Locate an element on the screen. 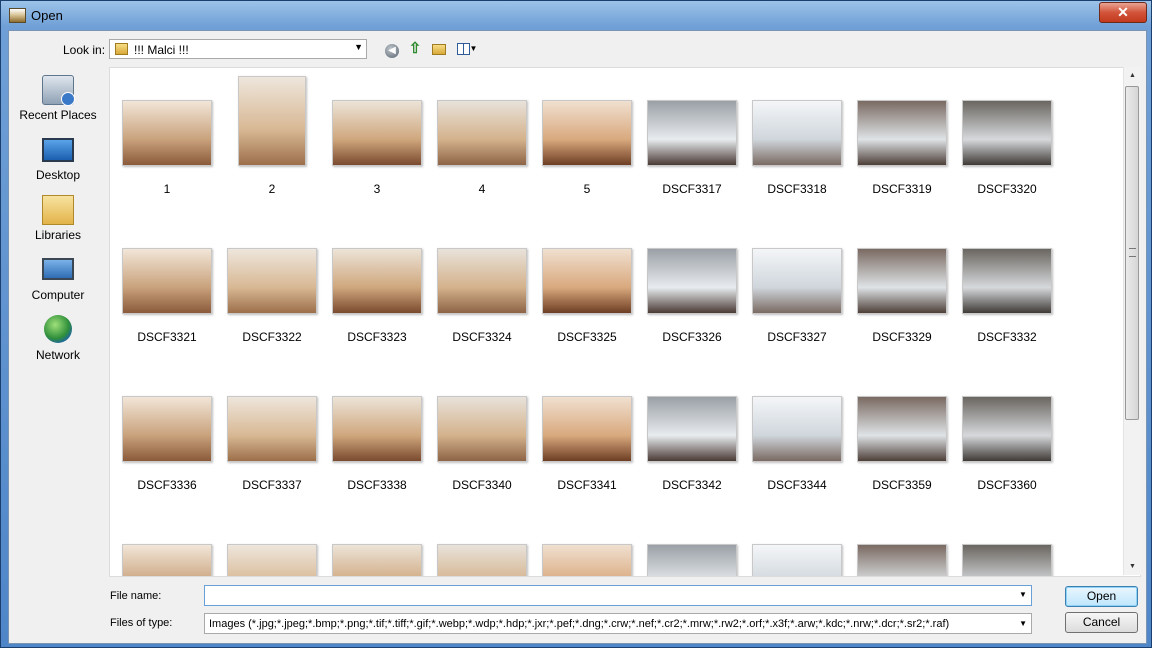 This screenshot has height=648, width=1152. file-item: DSCF3326 is located at coordinates (692, 289).